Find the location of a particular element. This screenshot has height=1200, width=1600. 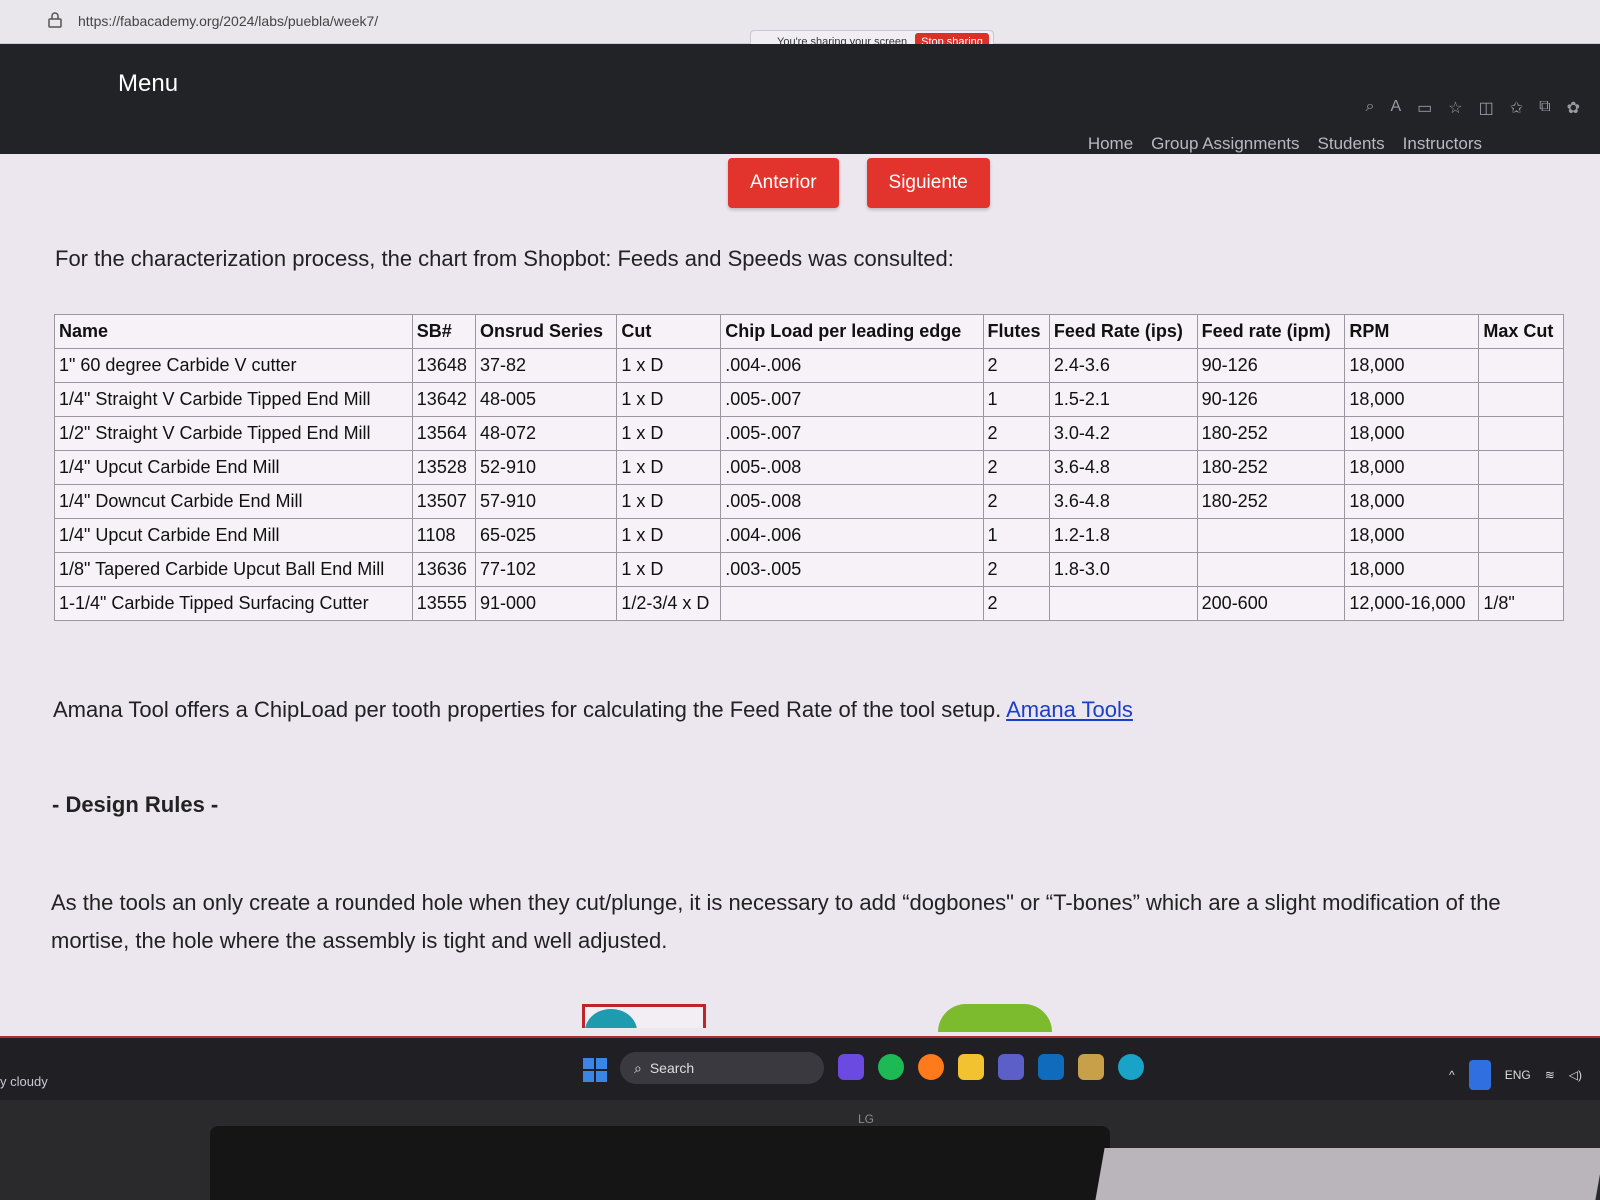

table-cell: 13642 is located at coordinates (444, 399).